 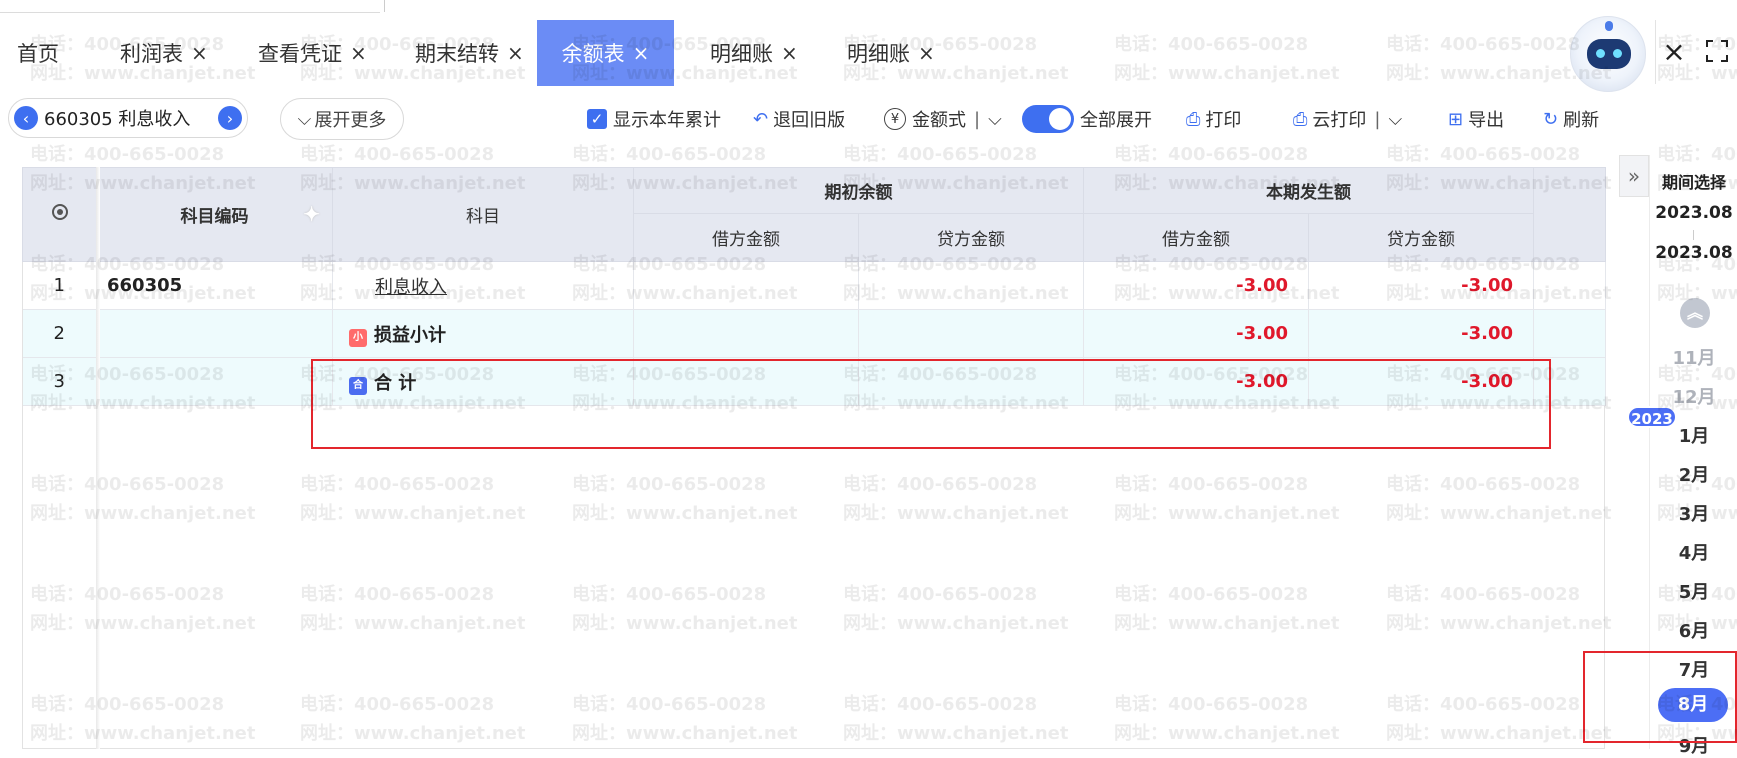 What do you see at coordinates (1300, 119) in the screenshot?
I see `cloud-printer-icon: ⎙` at bounding box center [1300, 119].